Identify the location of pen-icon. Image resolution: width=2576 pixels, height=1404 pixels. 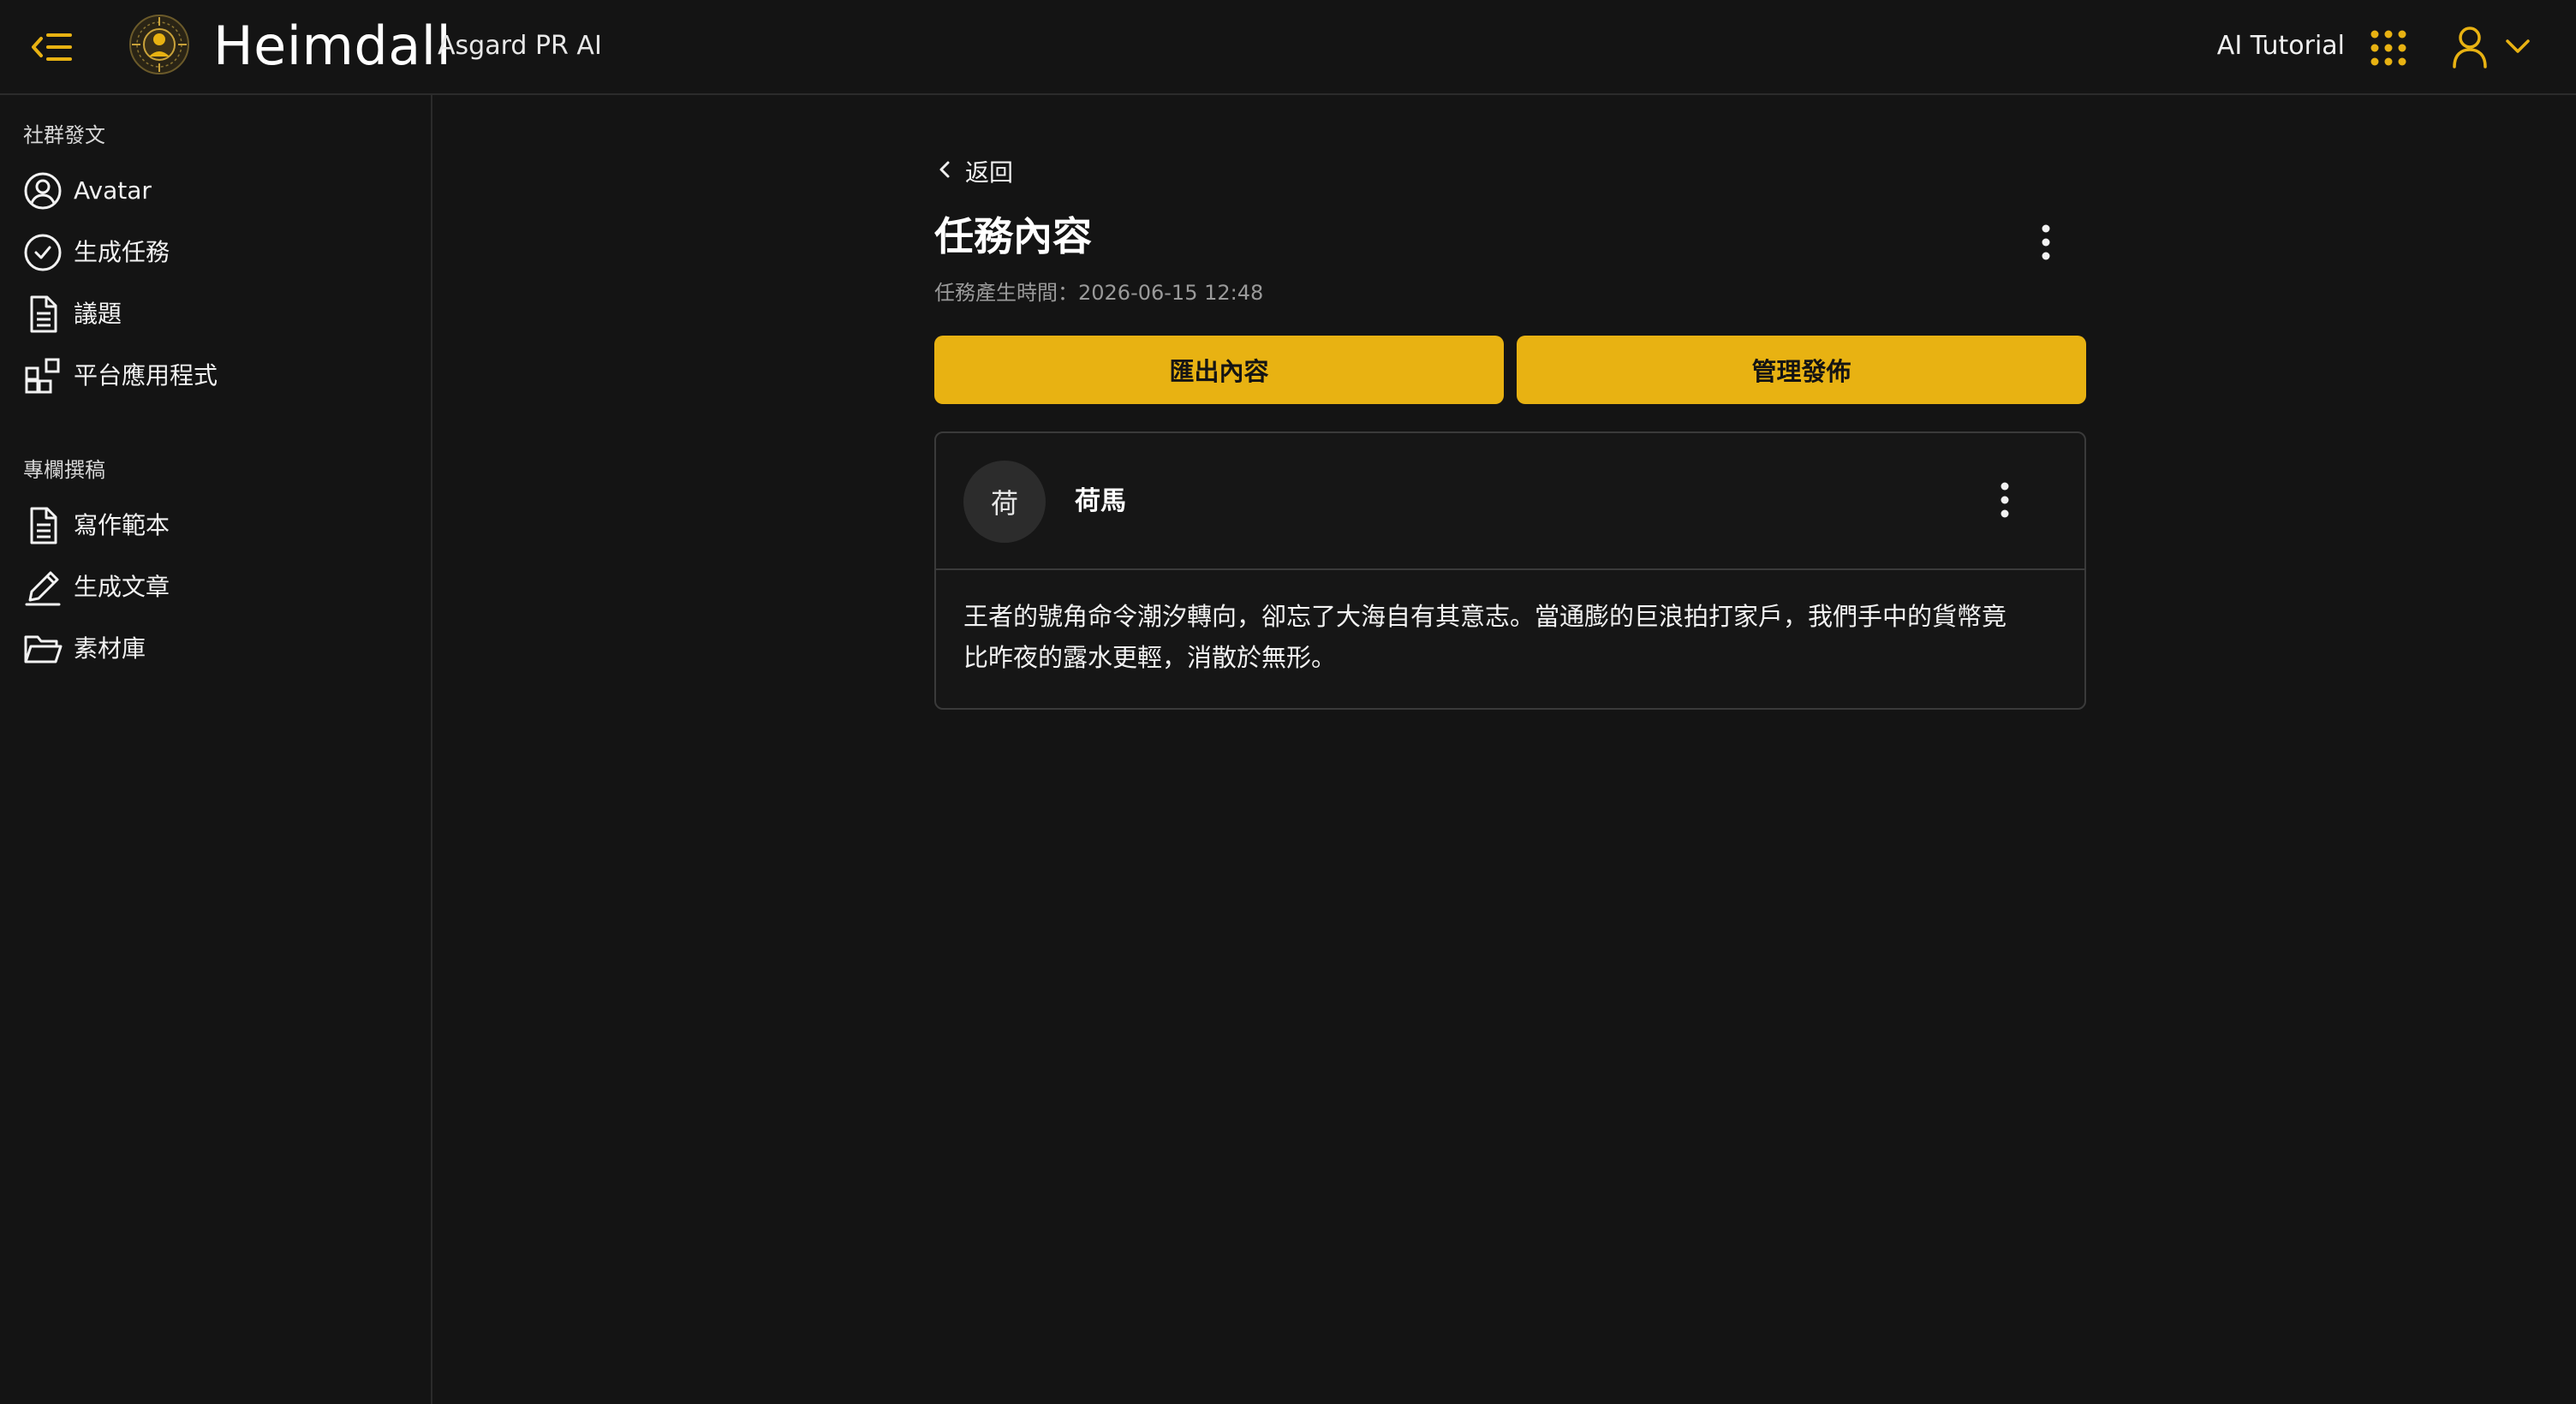
(43, 587).